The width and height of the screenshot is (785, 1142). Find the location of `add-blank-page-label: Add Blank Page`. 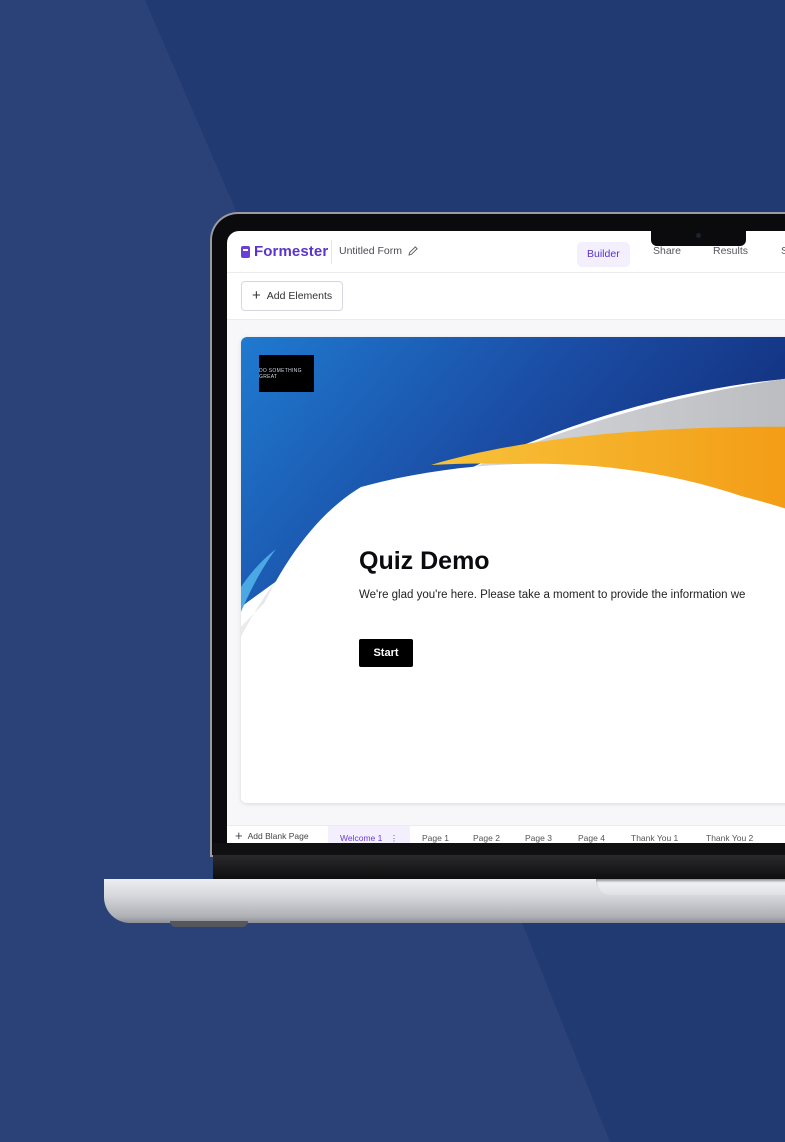

add-blank-page-label: Add Blank Page is located at coordinates (278, 836).